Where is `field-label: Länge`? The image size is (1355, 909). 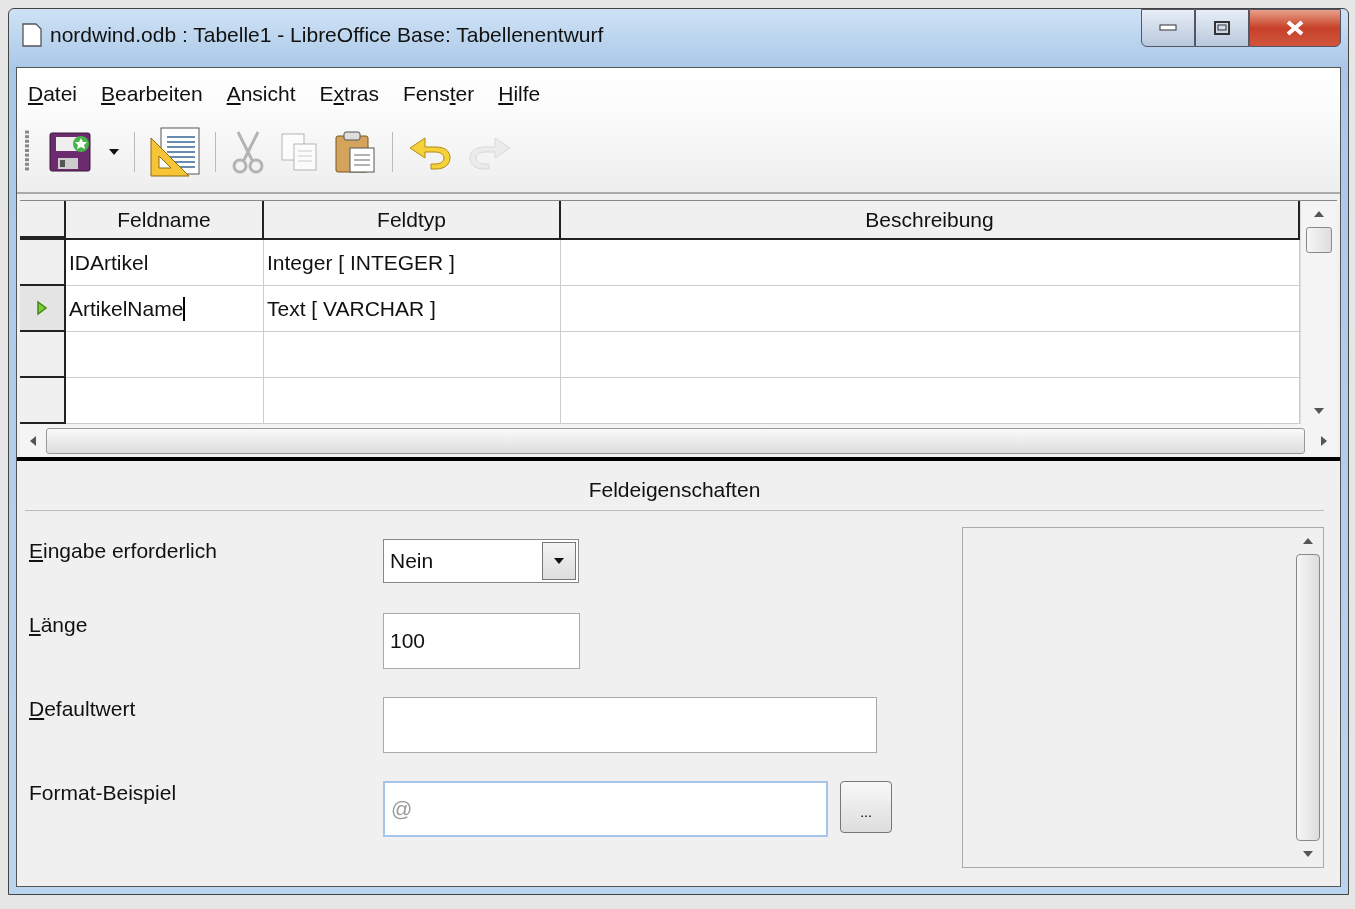 field-label: Länge is located at coordinates (59, 625).